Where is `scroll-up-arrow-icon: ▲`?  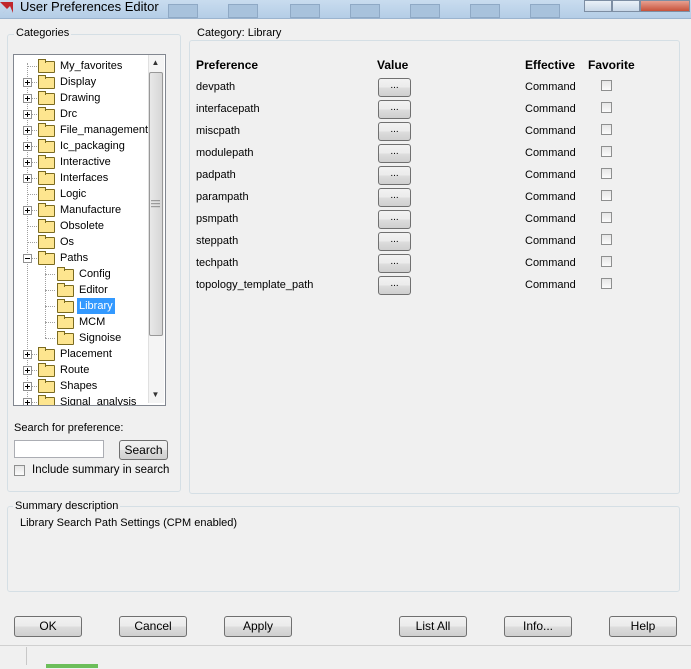
scroll-up-arrow-icon: ▲ is located at coordinates (155, 63).